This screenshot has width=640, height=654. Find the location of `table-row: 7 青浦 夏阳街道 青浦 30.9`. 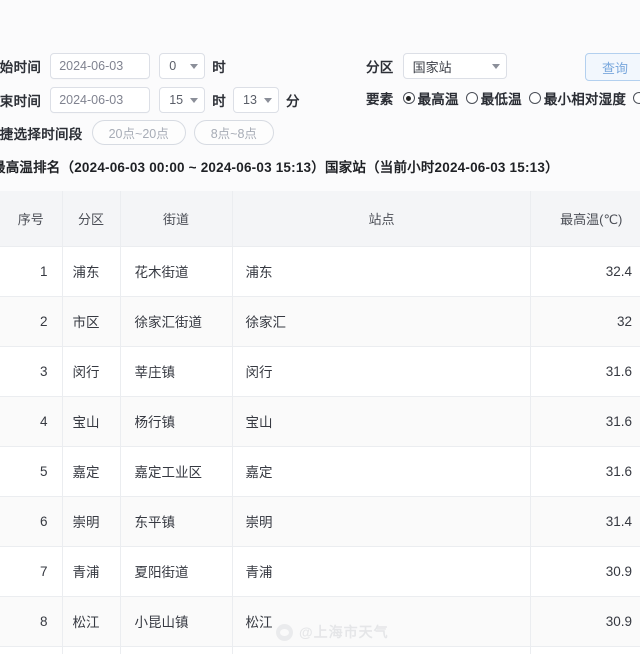

table-row: 7 青浦 夏阳街道 青浦 30.9 is located at coordinates (320, 571).